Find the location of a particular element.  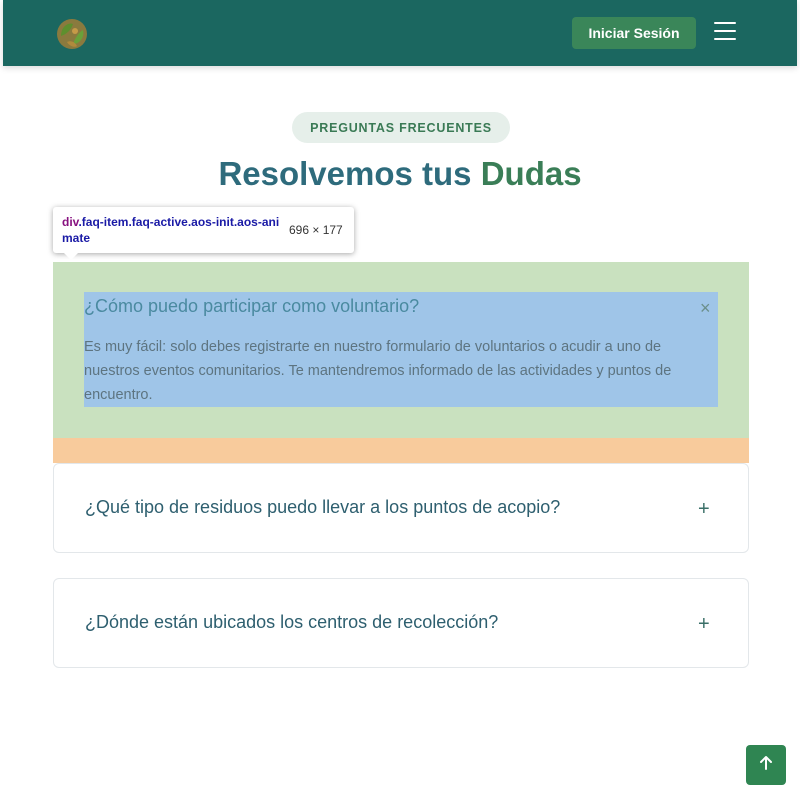

title-main: Resolvemos tus is located at coordinates (345, 173).